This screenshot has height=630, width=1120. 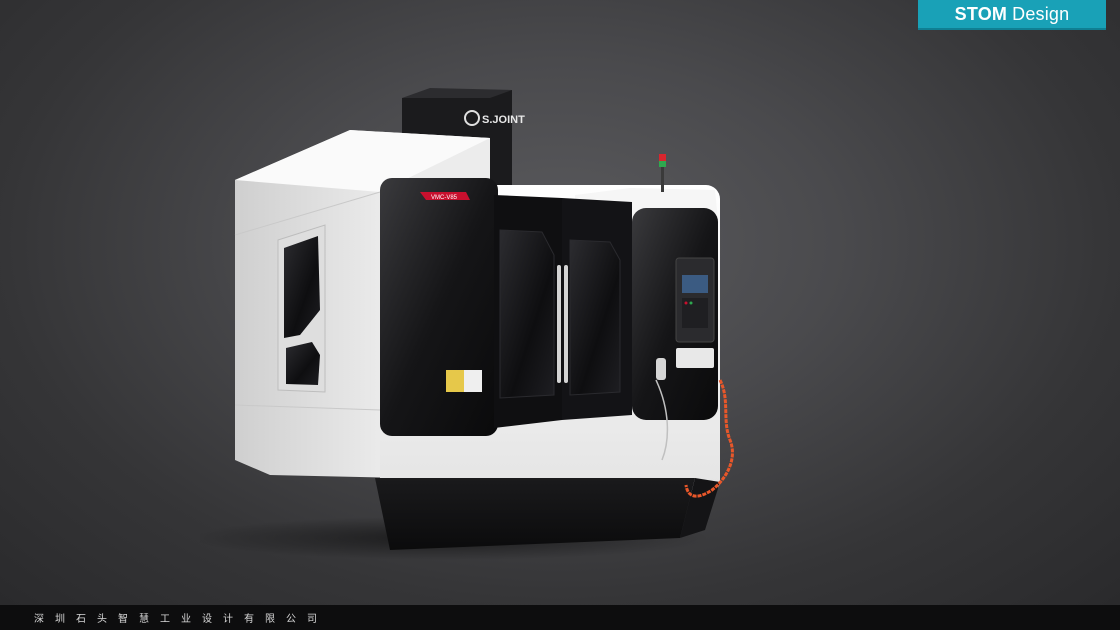 What do you see at coordinates (503, 120) in the screenshot?
I see `logo-text: S.JOINT` at bounding box center [503, 120].